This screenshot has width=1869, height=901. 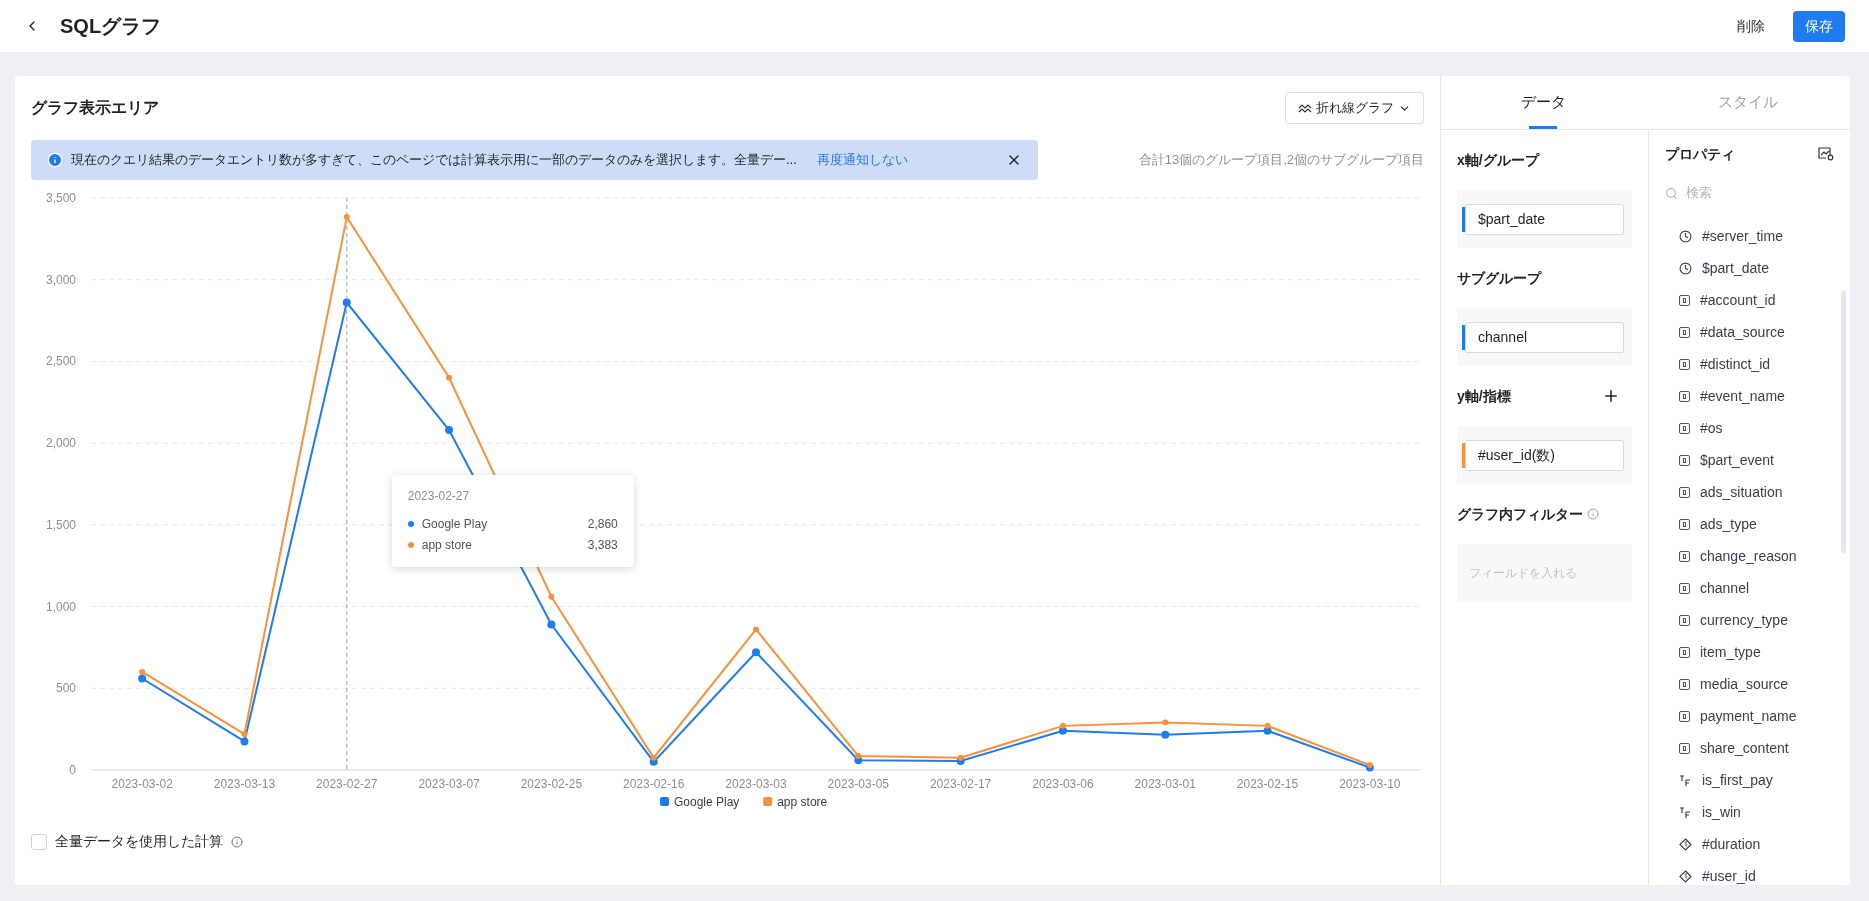 I want to click on property-item: #user_id, so click(x=1753, y=872).